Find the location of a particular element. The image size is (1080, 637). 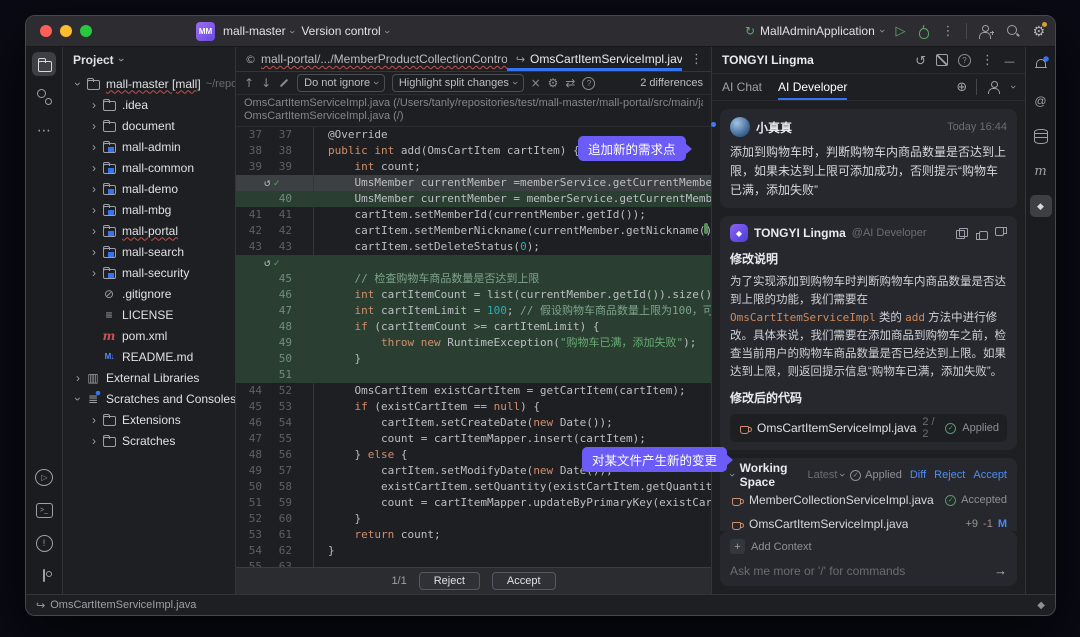

tree-item: document is located at coordinates (149, 125).